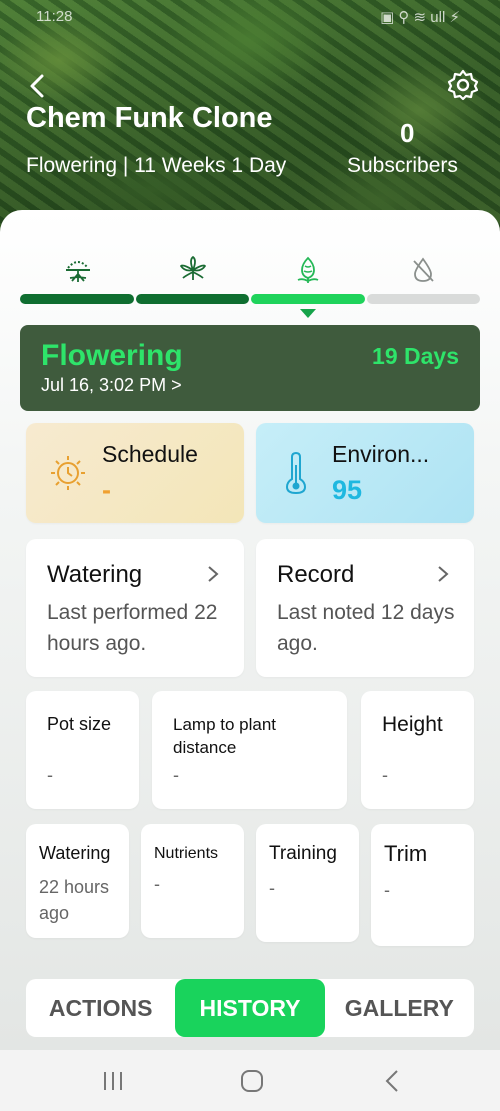 The height and width of the screenshot is (1111, 500). I want to click on drying-icon, so click(423, 269).